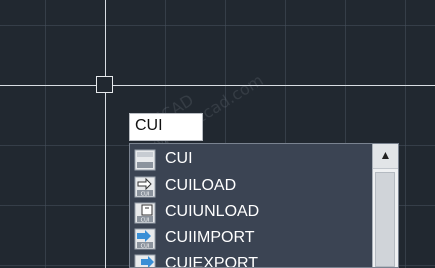  I want to click on autocomplete-item-cuiimport: CUI CUIIMPORT, so click(252, 238).